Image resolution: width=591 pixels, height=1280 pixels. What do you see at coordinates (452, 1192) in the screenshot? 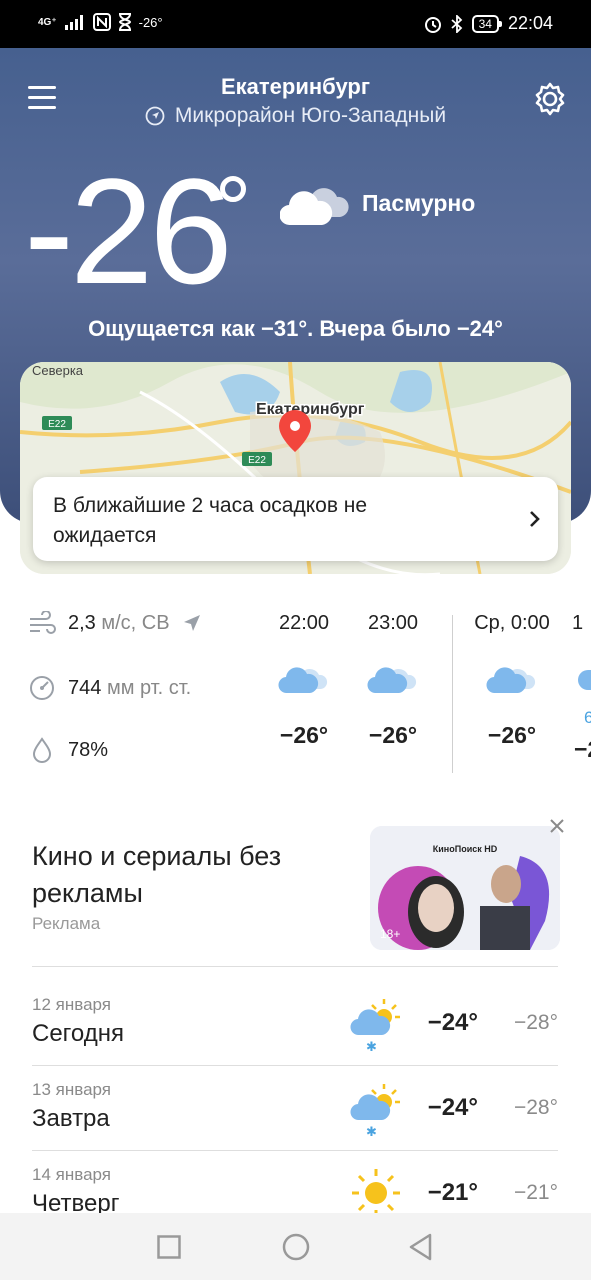
I see `day-high: −21°` at bounding box center [452, 1192].